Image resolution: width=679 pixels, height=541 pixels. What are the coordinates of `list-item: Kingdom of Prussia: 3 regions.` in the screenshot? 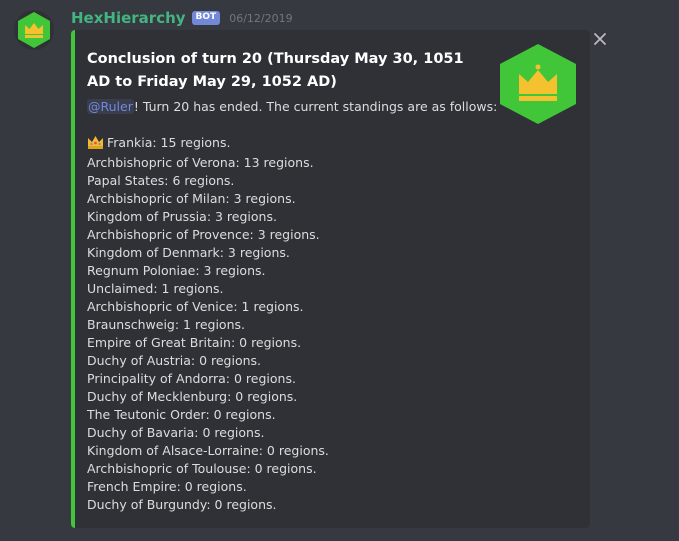 It's located at (182, 216).